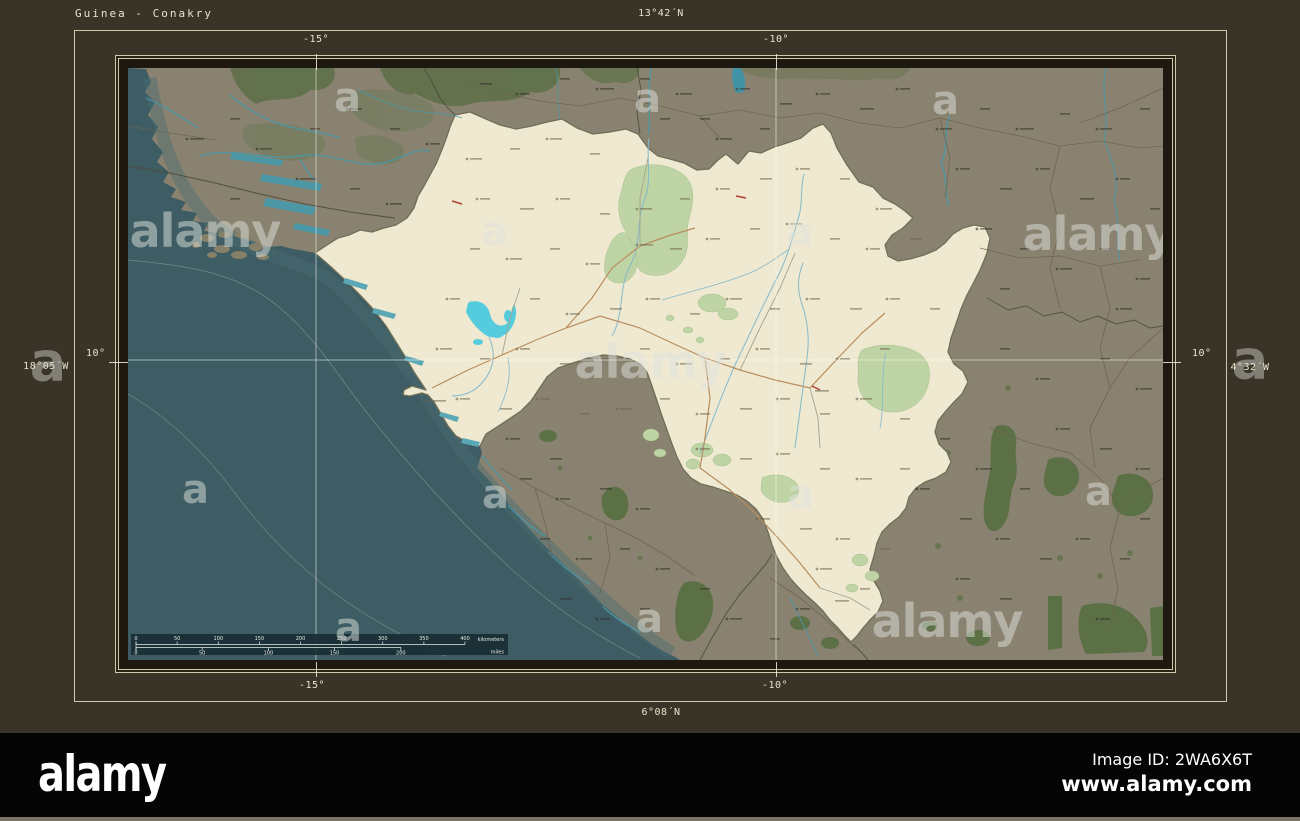  Describe the element at coordinates (650, 775) in the screenshot. I see `alamy-footer-bar: alamy Image ID: 2WA6X6T www.alamy.com` at that location.